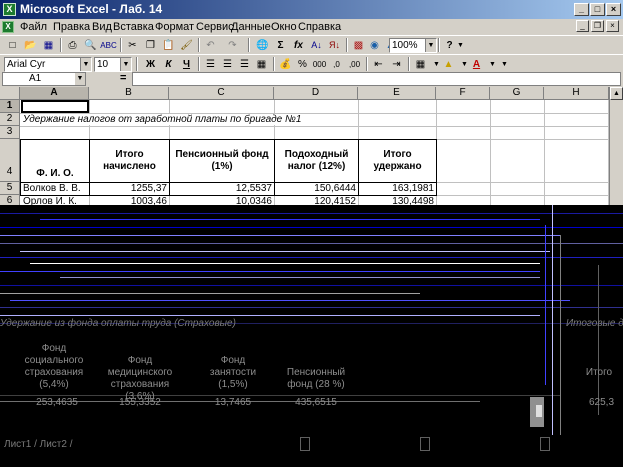 This screenshot has width=623, height=467. I want to click on increase-indent-icon: ⇥, so click(396, 64).